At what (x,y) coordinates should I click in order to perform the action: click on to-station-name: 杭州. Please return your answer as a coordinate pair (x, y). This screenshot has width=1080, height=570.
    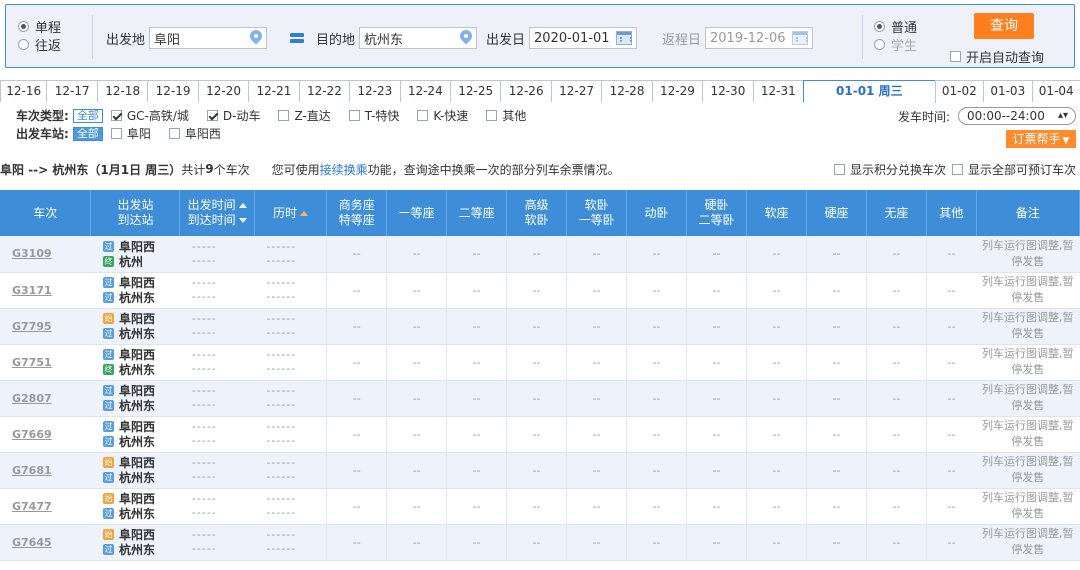
    Looking at the image, I should click on (131, 261).